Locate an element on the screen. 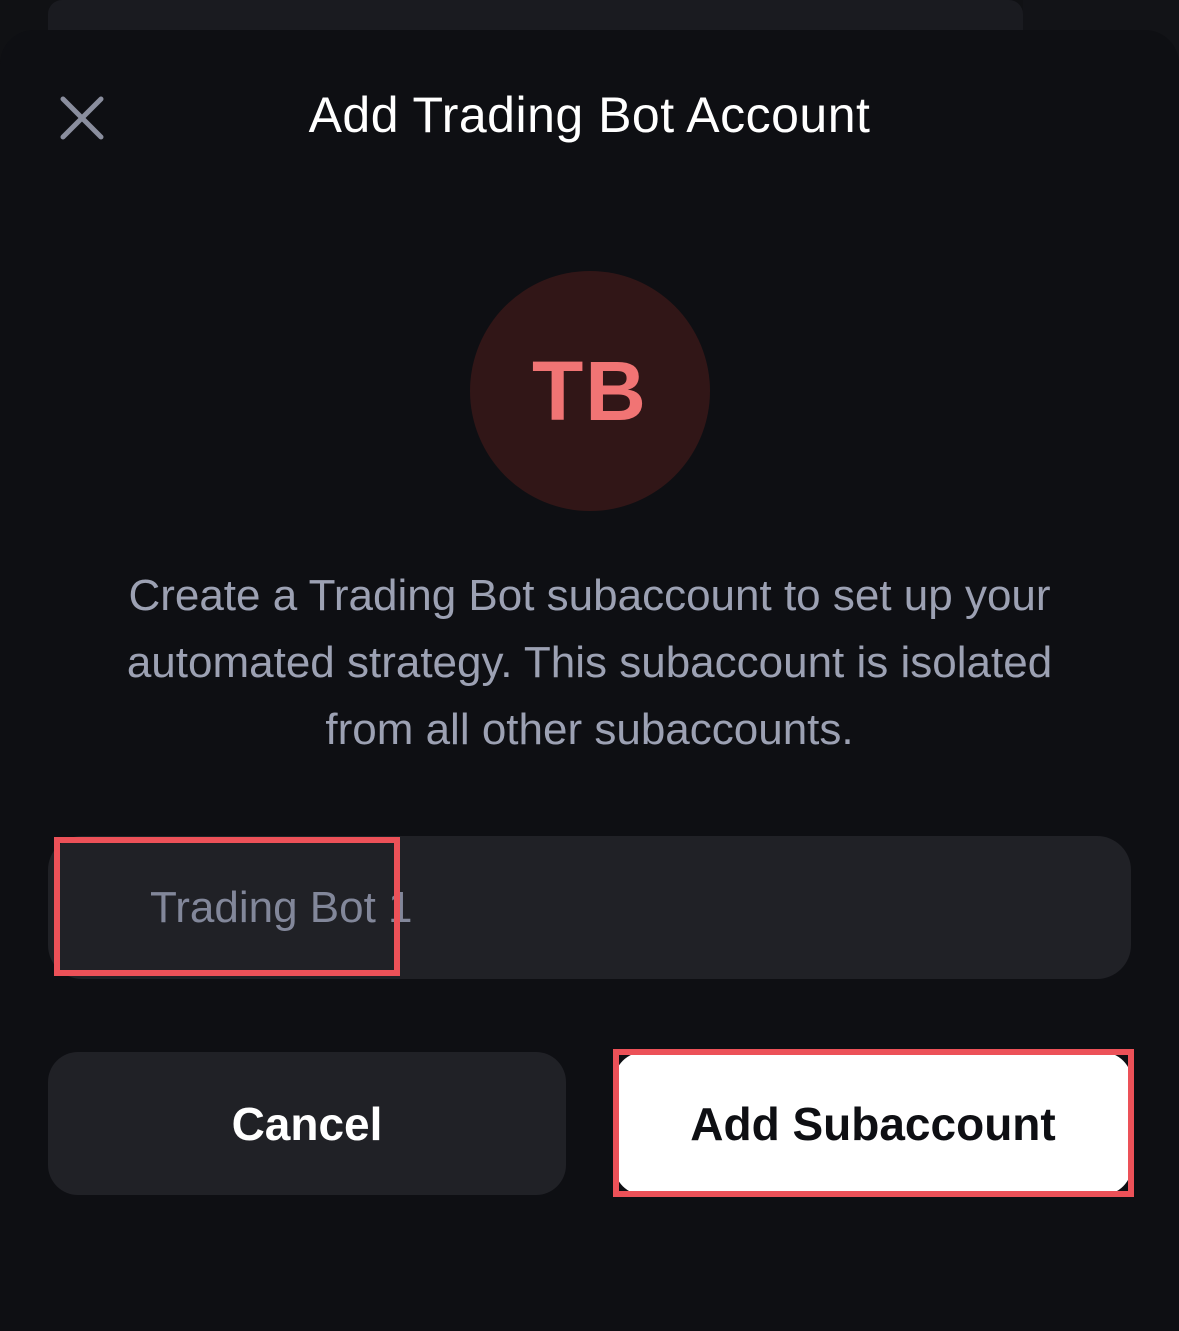 The width and height of the screenshot is (1179, 1331). cancel-button: Cancel is located at coordinates (307, 1123).